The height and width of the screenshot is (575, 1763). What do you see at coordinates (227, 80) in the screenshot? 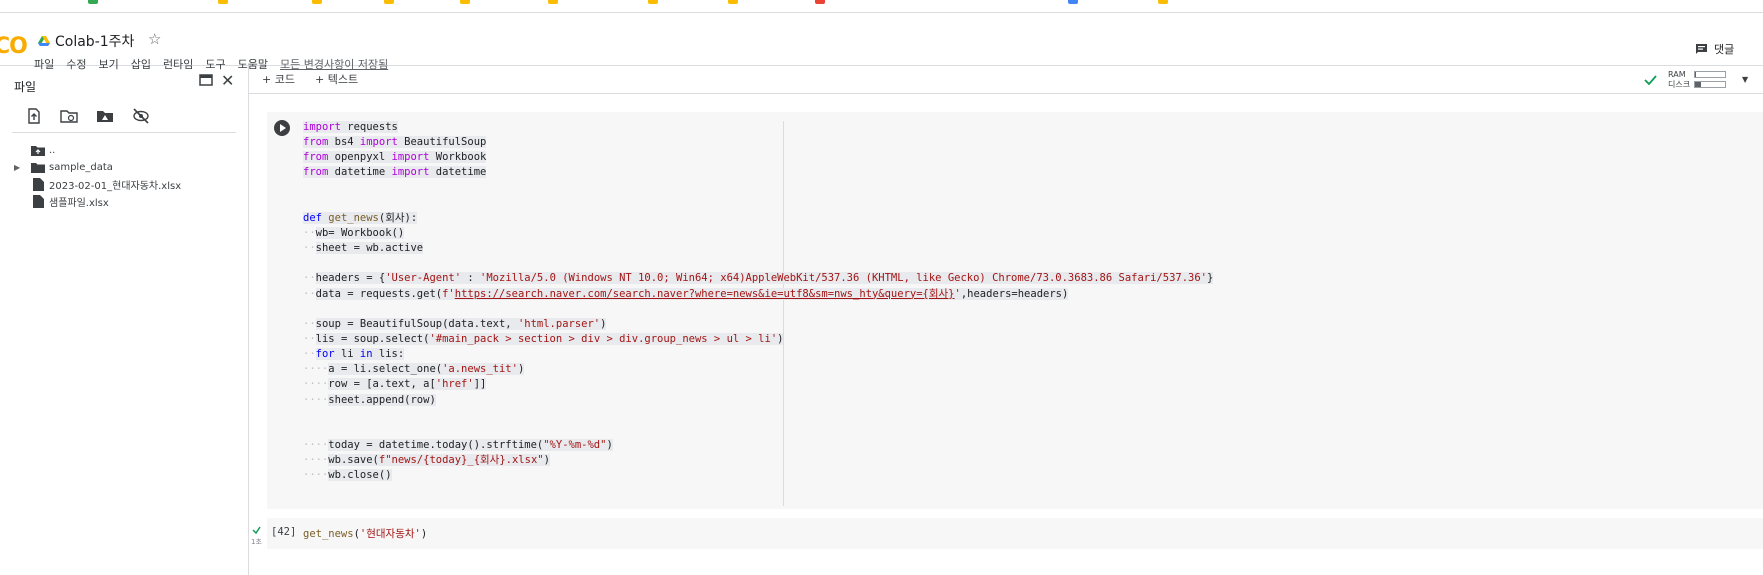
I see `close-icon: ✕` at bounding box center [227, 80].